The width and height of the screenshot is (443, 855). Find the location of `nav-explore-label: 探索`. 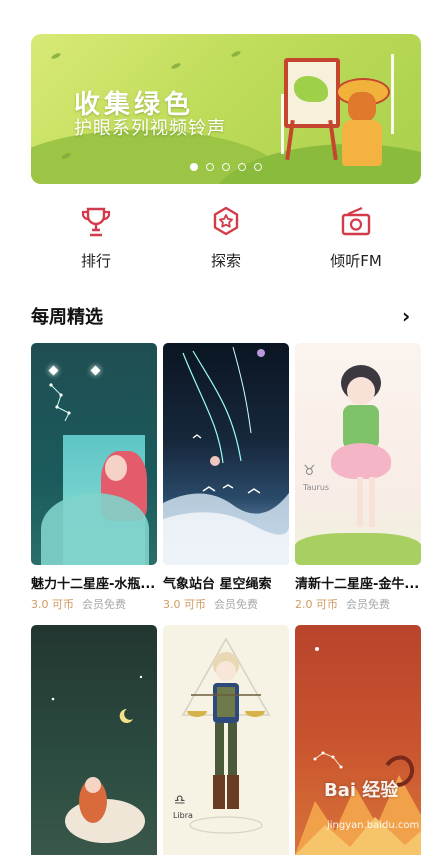

nav-explore-label: 探索 is located at coordinates (225, 261).